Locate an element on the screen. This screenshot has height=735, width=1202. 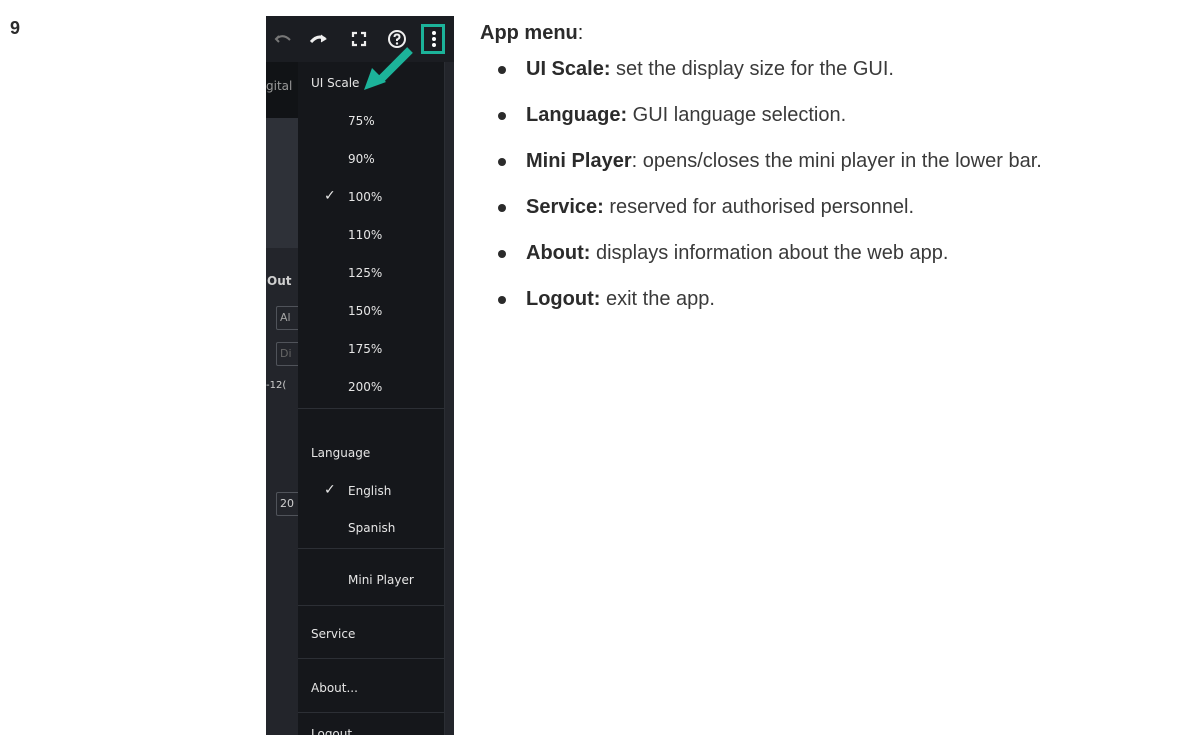
scale-option: 90% is located at coordinates (401, 159).